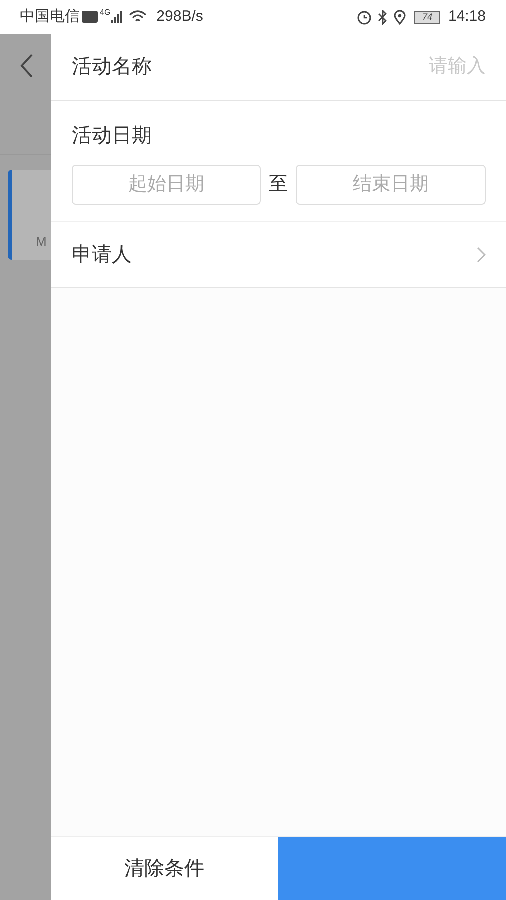  What do you see at coordinates (427, 17) in the screenshot?
I see `battery-indicator: 74` at bounding box center [427, 17].